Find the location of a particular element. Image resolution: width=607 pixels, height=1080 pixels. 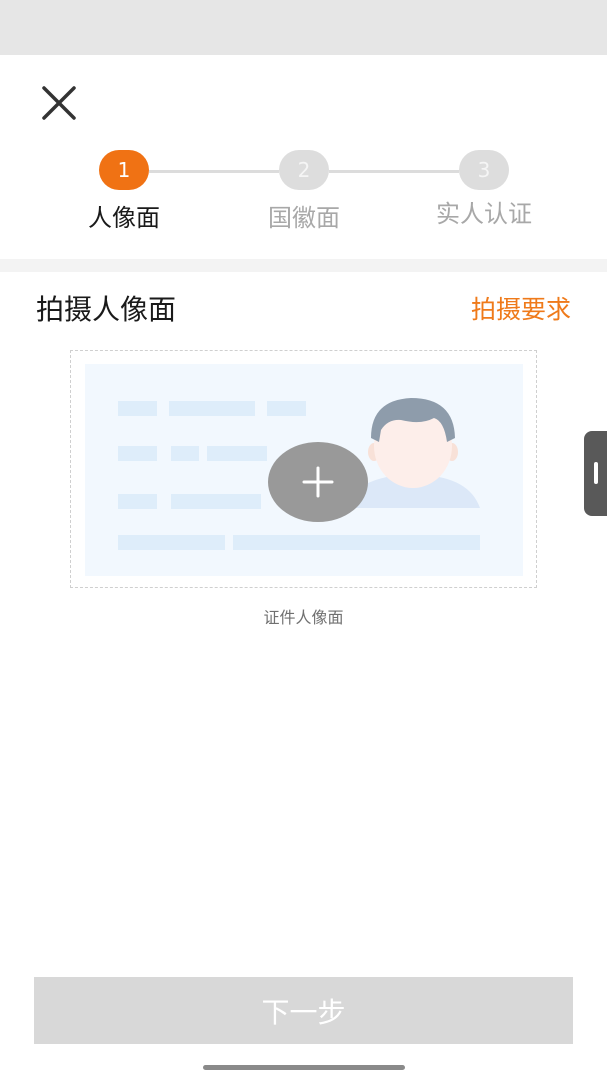

step-emblem-side: 2 国徽面 is located at coordinates (304, 191).